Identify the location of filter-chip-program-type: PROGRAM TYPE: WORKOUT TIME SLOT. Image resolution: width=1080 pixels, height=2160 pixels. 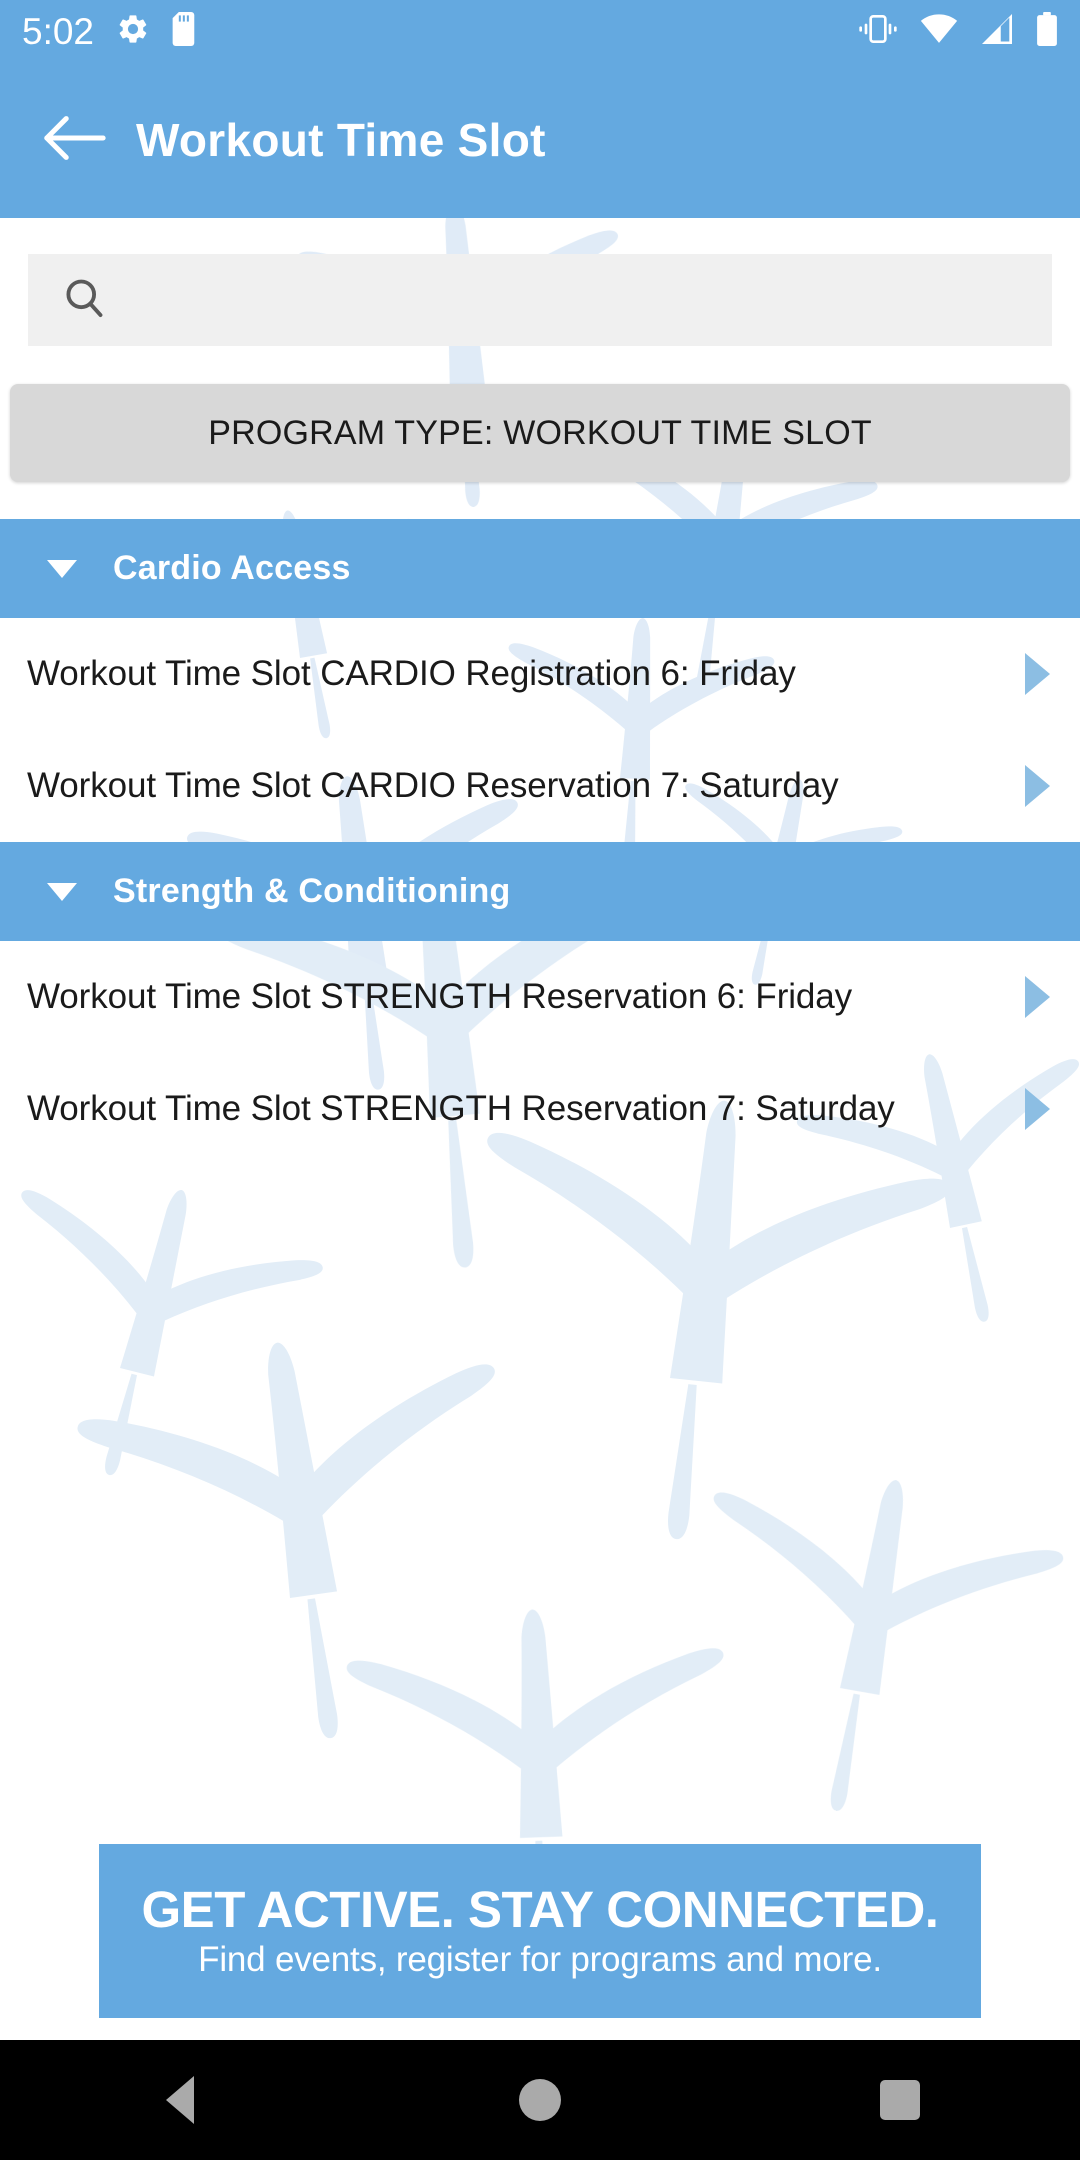
(540, 433).